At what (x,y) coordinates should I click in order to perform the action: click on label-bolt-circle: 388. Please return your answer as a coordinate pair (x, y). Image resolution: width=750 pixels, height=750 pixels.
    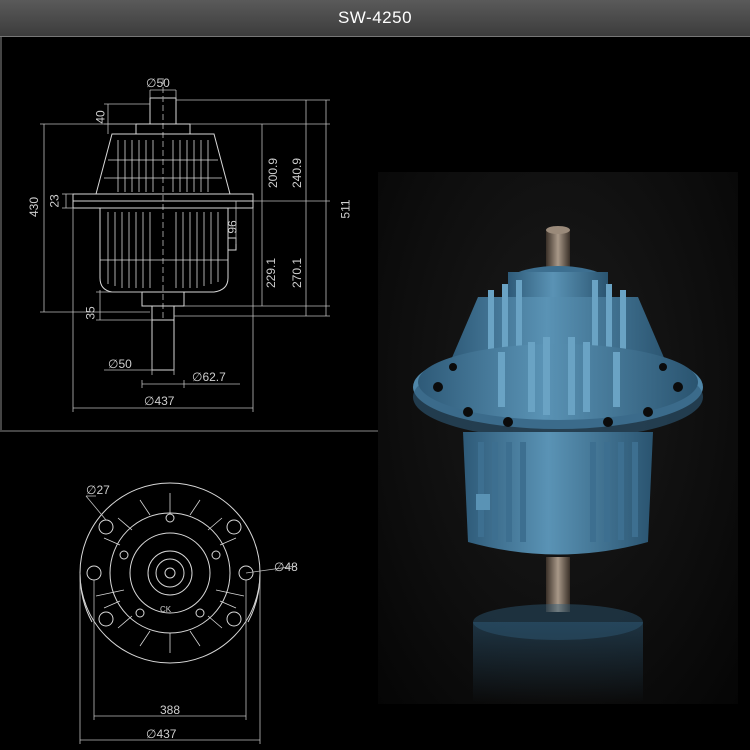
    Looking at the image, I should click on (170, 710).